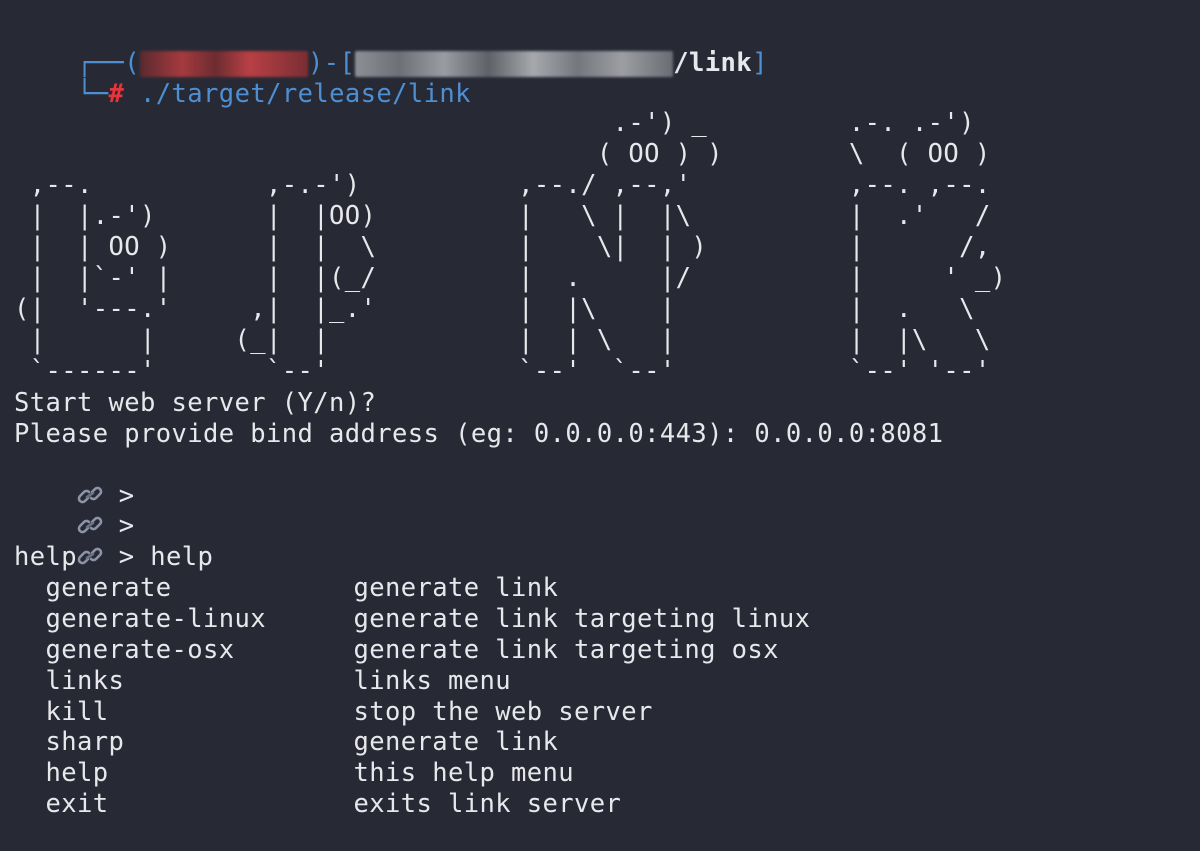 The width and height of the screenshot is (1200, 851). Describe the element at coordinates (116, 94) in the screenshot. I see `root-hash: #` at that location.